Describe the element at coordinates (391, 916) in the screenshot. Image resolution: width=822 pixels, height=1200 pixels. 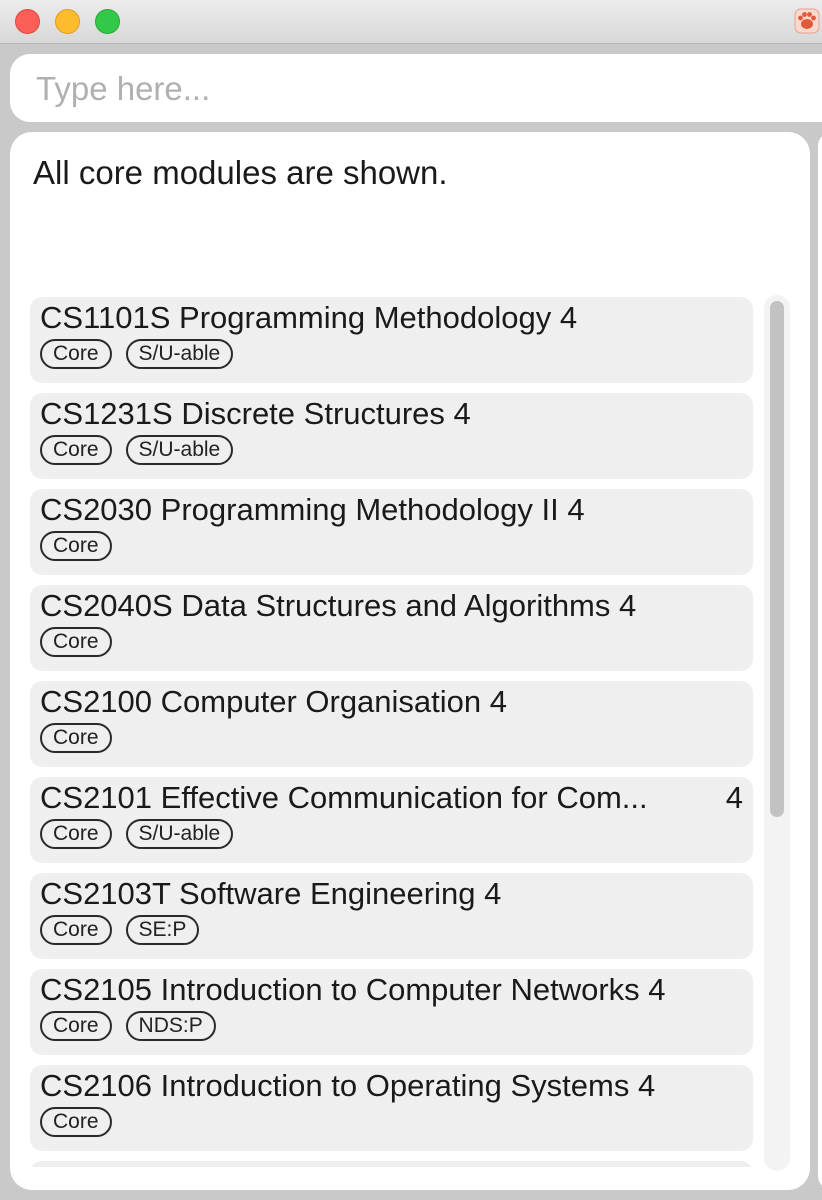
I see `module-card: CS2103T Software Engineering 4 Core SE:P` at that location.